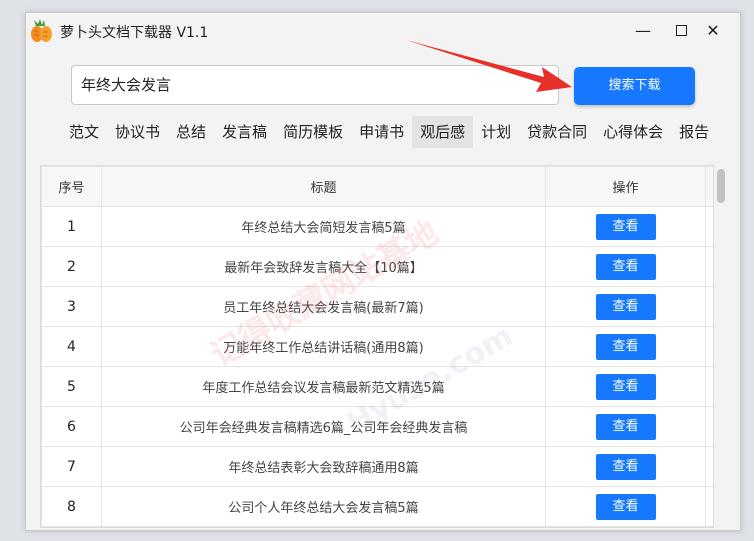  I want to click on window-title: 萝卜头文档下载器 V1.1, so click(134, 33).